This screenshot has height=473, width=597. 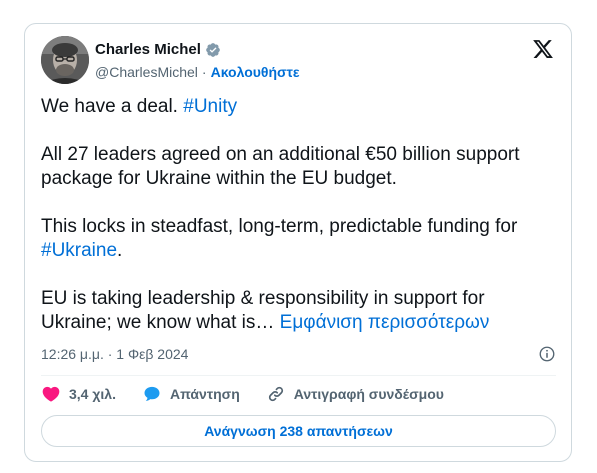 I want to click on reply-label: Απάντηση, so click(x=204, y=394).